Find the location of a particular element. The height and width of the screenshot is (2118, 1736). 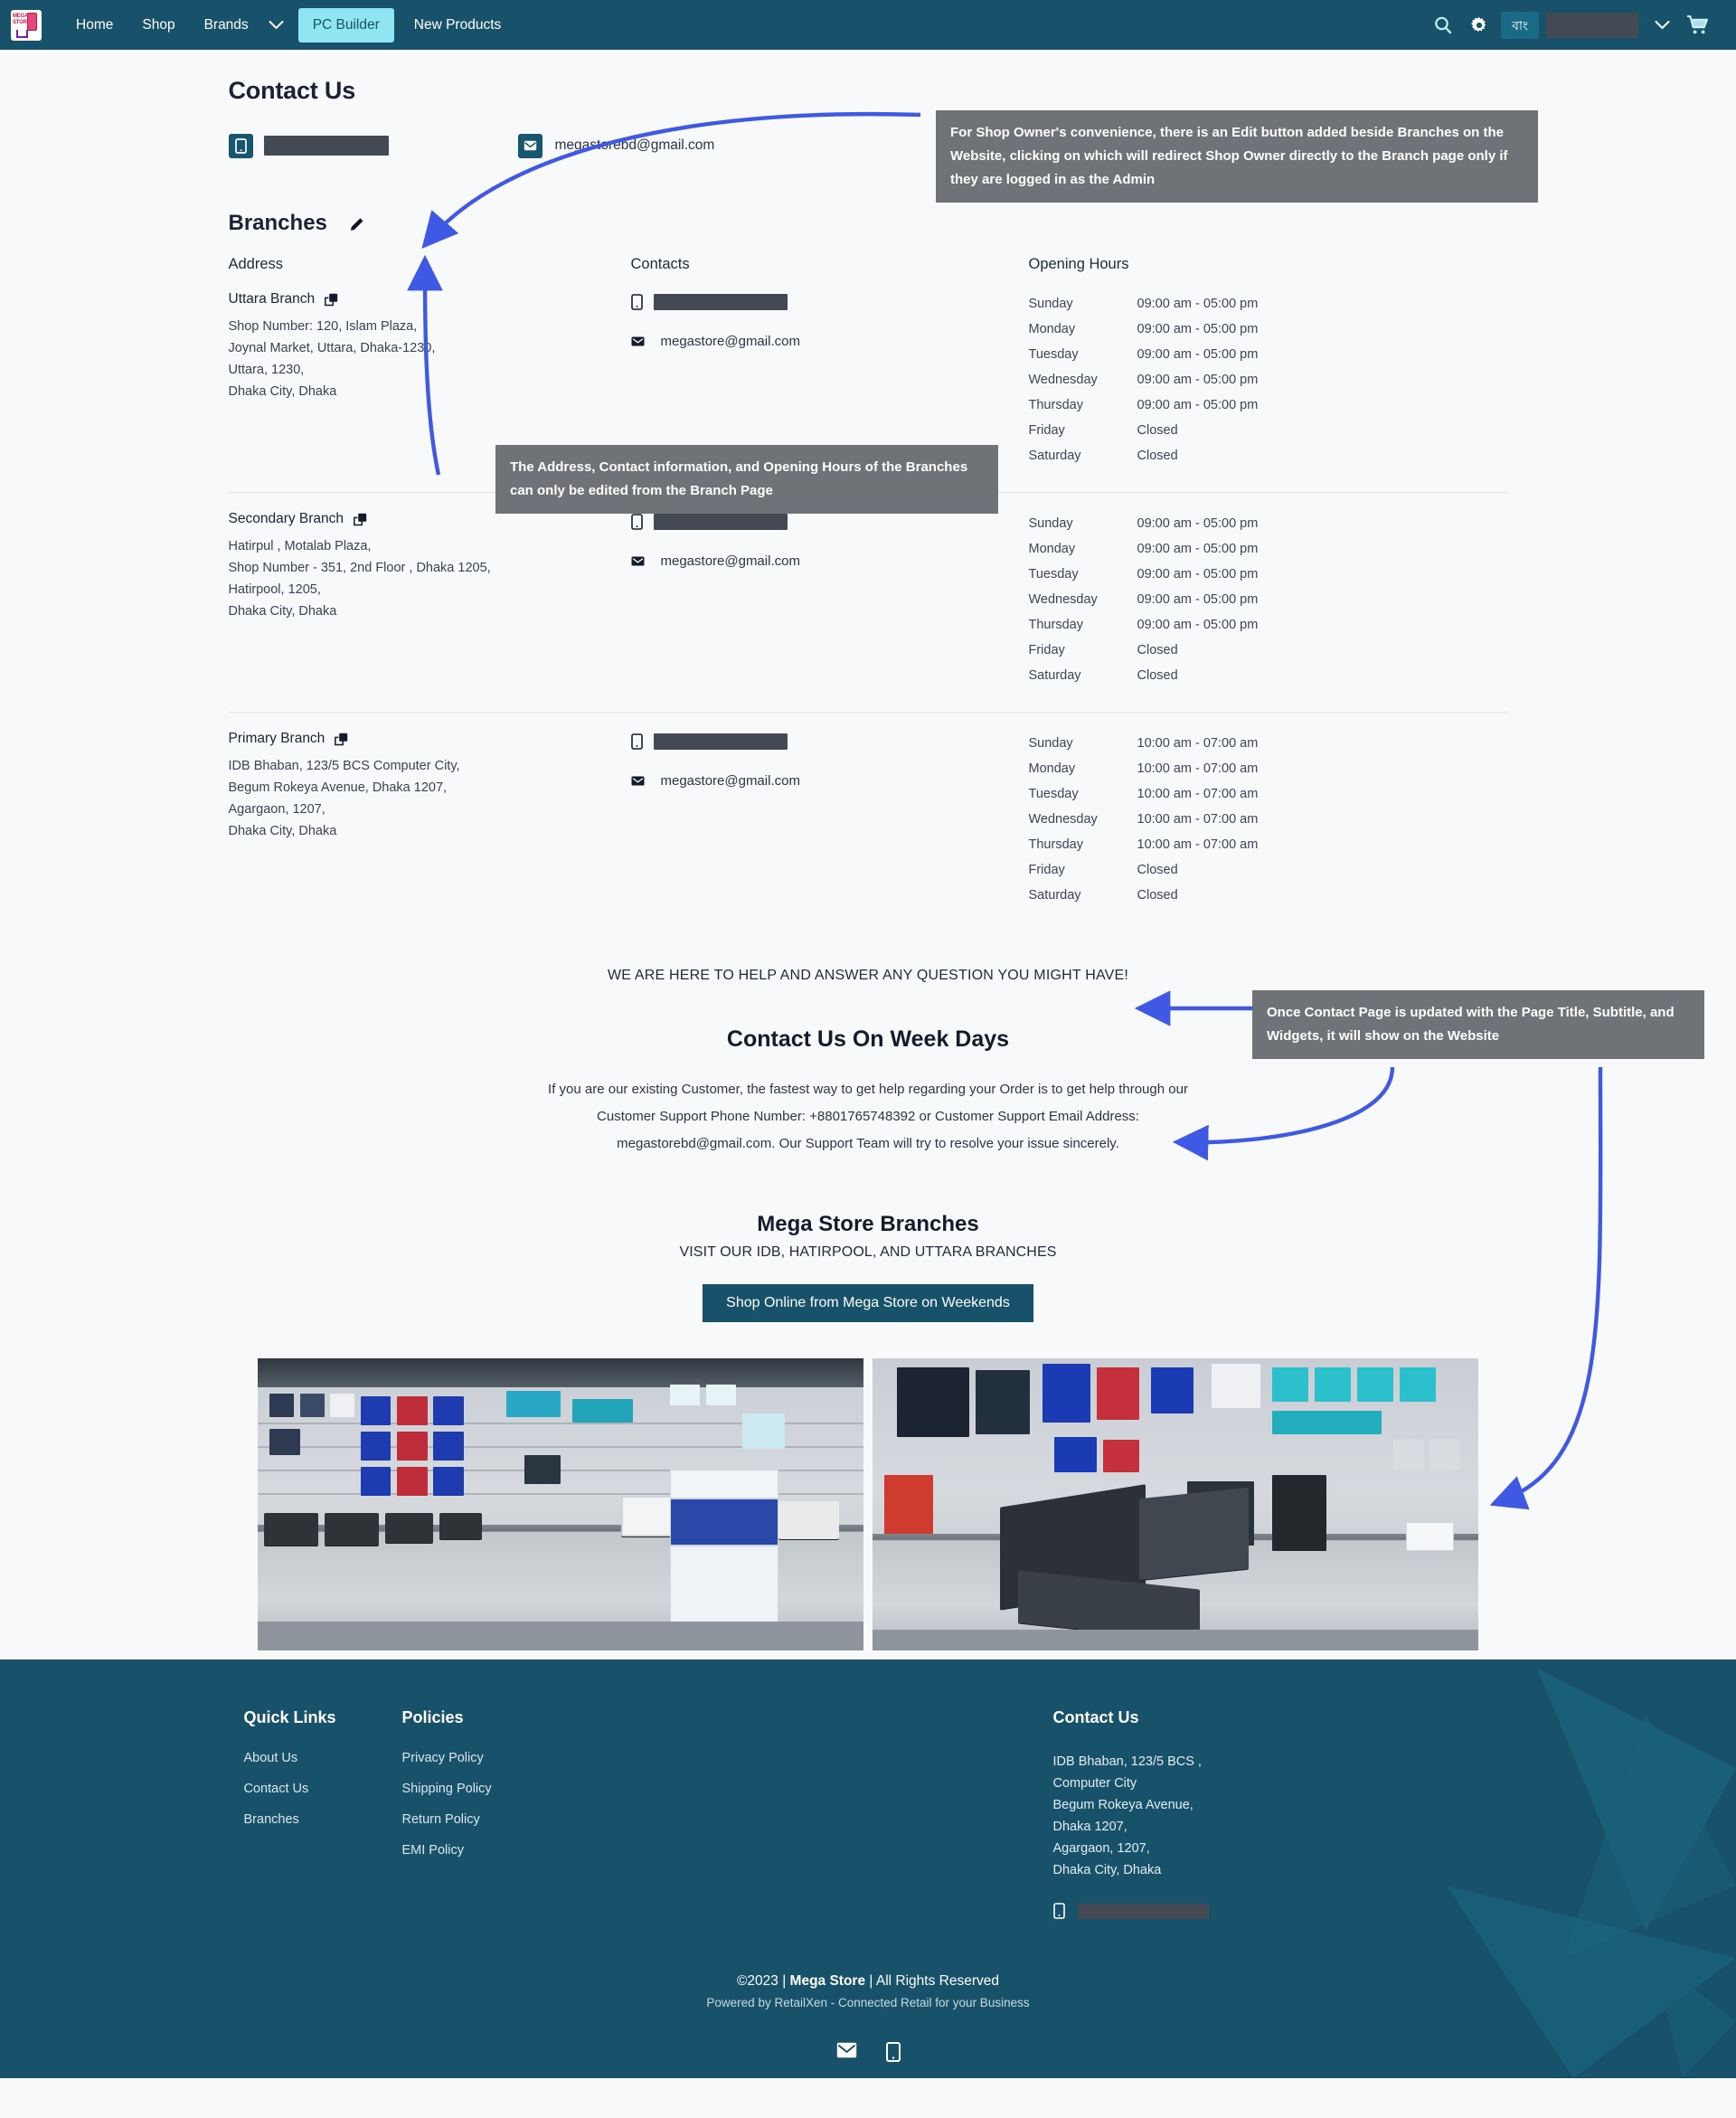

account-dropdown-toggle is located at coordinates (1662, 25).